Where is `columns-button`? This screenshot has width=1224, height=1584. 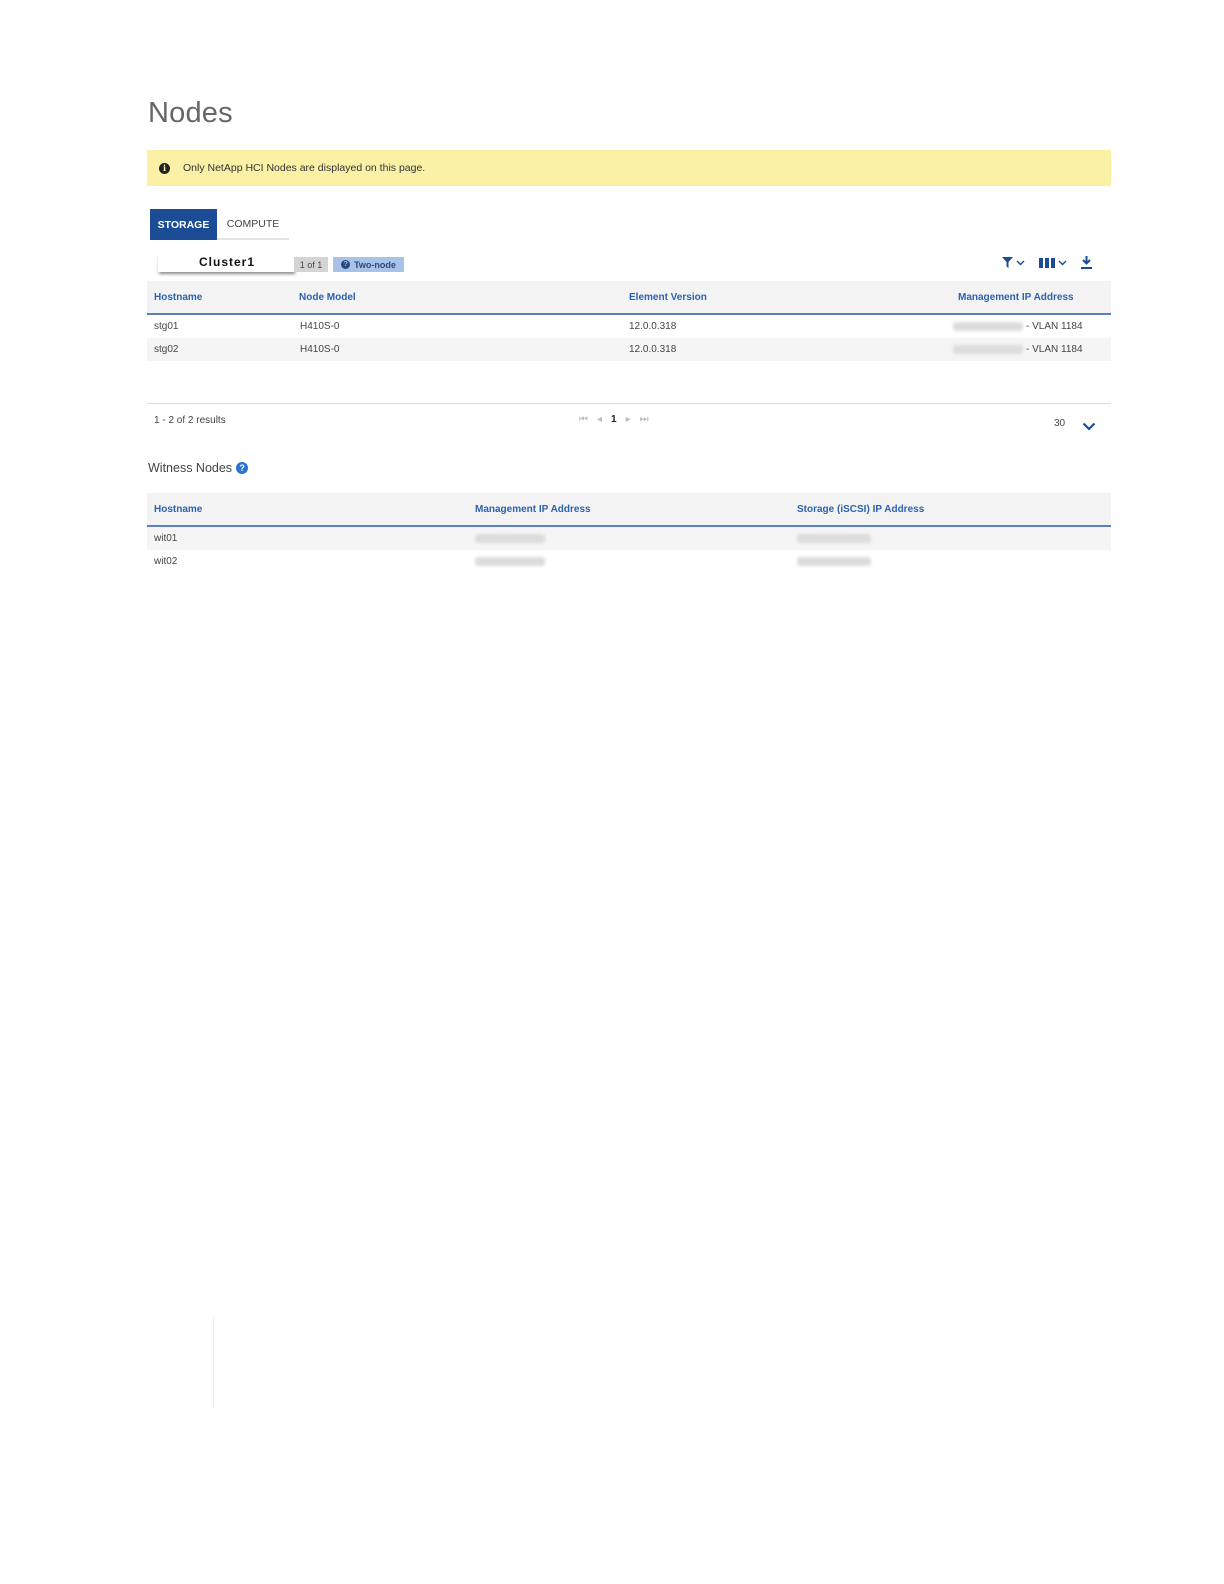
columns-button is located at coordinates (1053, 262).